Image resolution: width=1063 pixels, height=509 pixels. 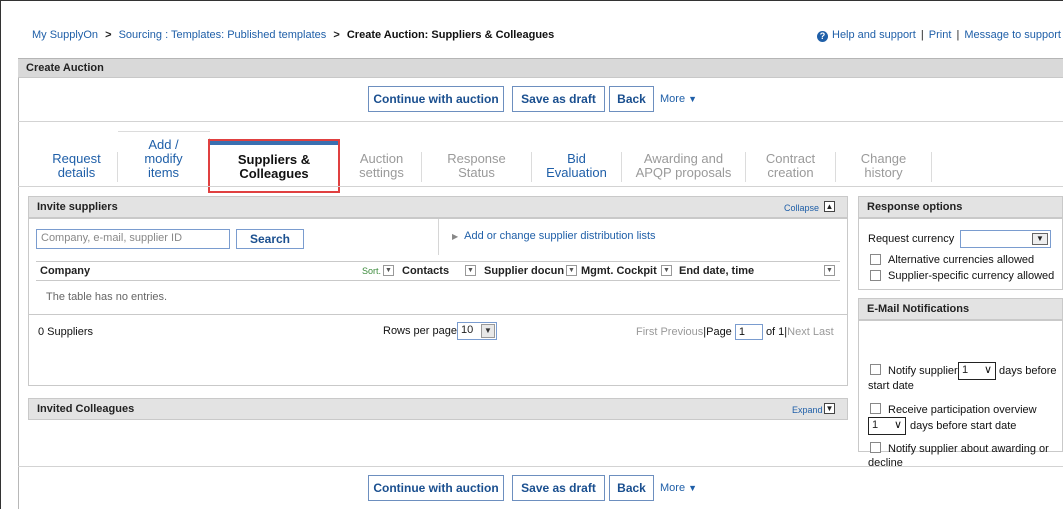 What do you see at coordinates (875, 369) in the screenshot?
I see `notify-supplier-checkbox` at bounding box center [875, 369].